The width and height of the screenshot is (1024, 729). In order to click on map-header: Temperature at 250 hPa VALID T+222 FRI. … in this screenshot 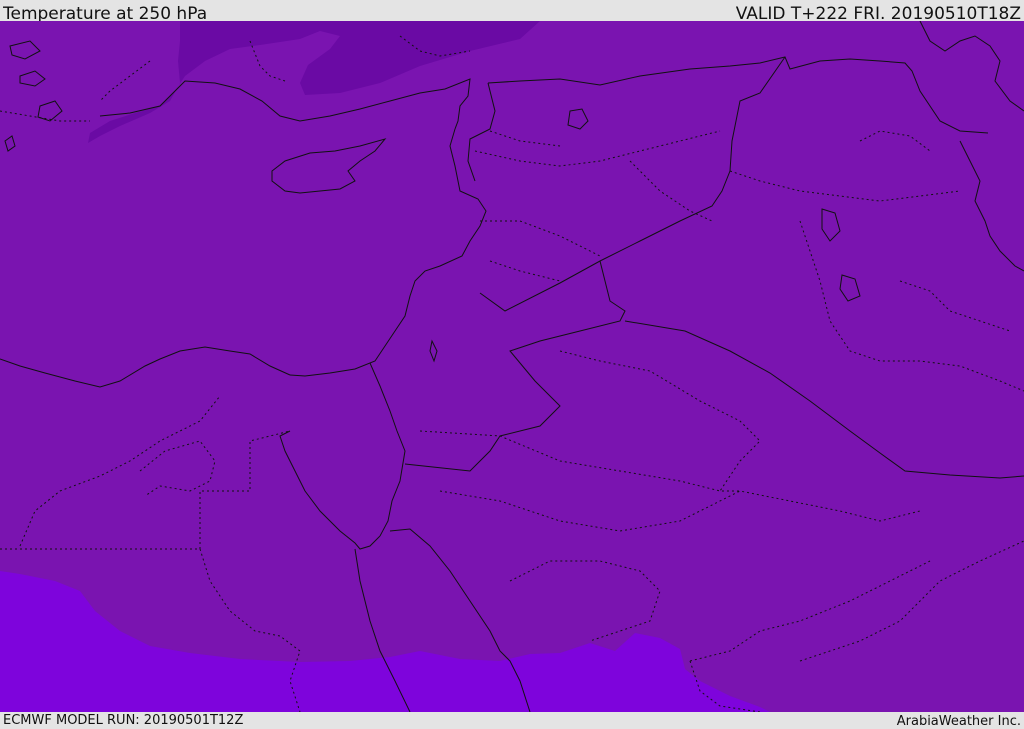, I will do `click(512, 10)`.